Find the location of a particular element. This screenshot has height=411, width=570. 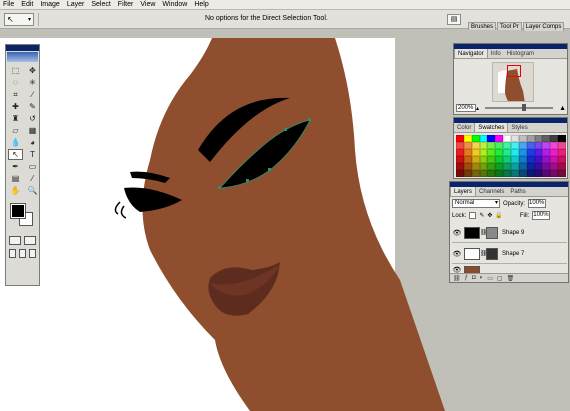

brush-tool-icon: ✎ is located at coordinates (32, 106).